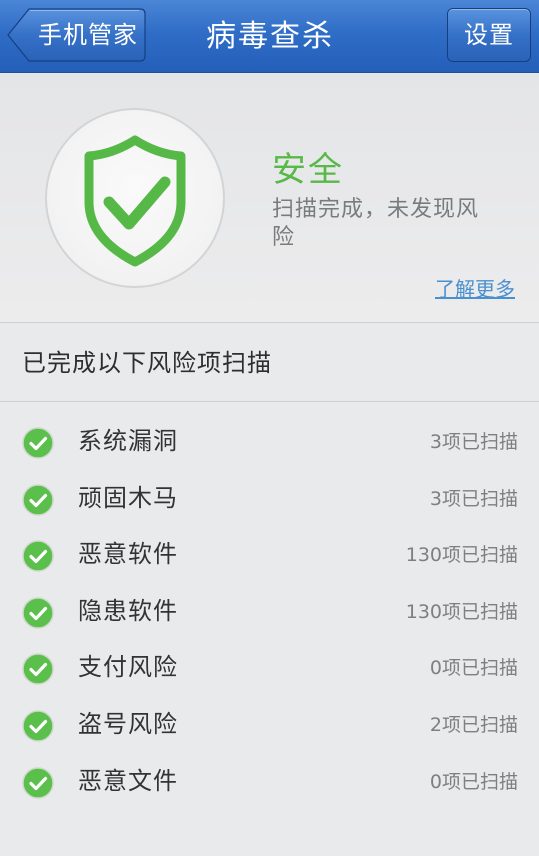 The height and width of the screenshot is (856, 539). I want to click on scan-item-label: 恶意软件, so click(128, 554).